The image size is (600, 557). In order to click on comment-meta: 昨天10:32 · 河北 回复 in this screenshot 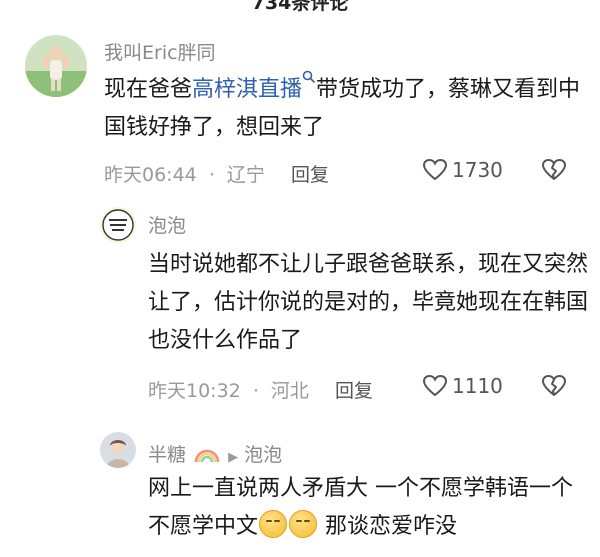, I will do `click(263, 389)`.